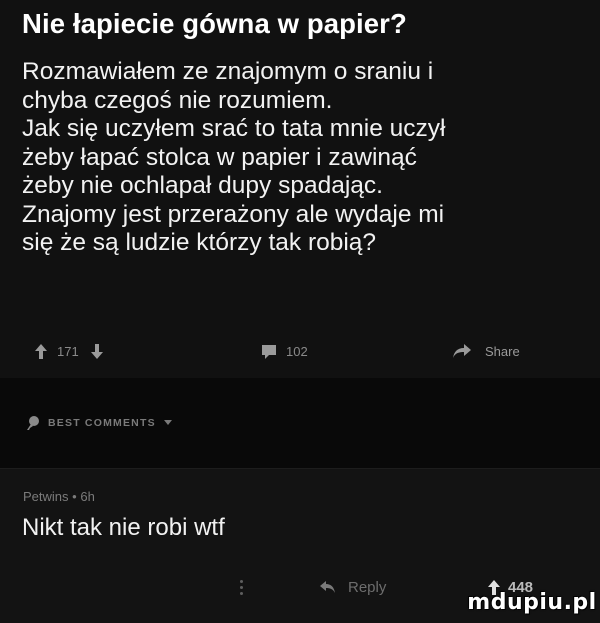 This screenshot has height=623, width=600. I want to click on reply-button, so click(327, 587).